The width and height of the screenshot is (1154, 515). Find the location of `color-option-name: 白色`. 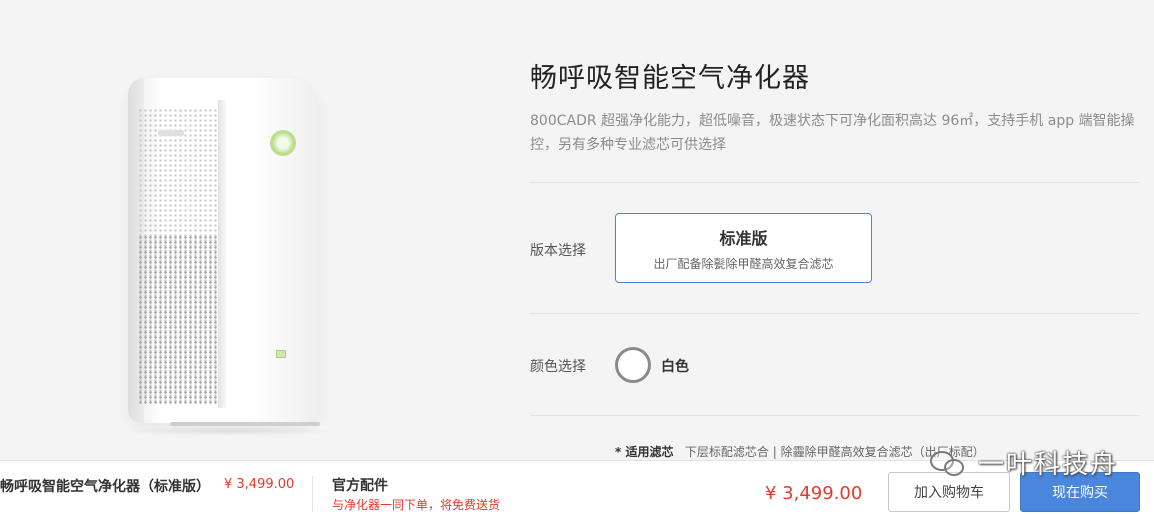

color-option-name: 白色 is located at coordinates (675, 367).